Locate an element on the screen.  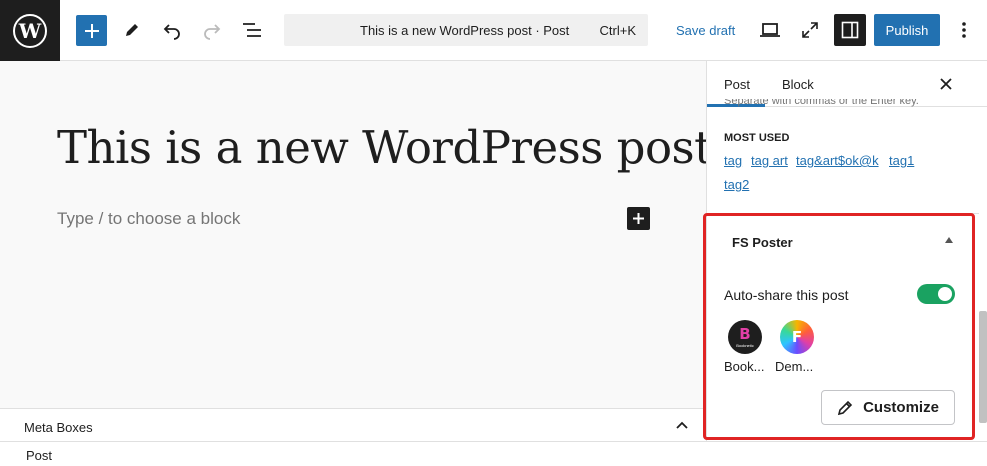
options-menu-button is located at coordinates (964, 30).